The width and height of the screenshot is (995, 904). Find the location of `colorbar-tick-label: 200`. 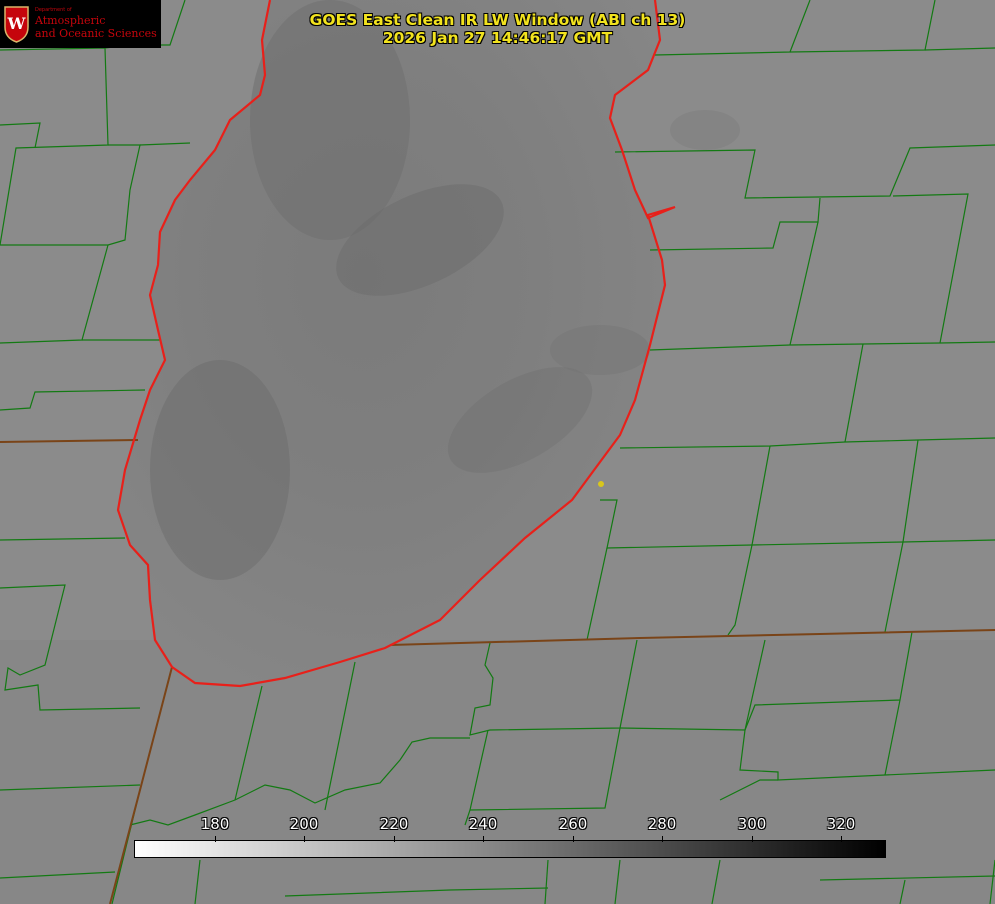

colorbar-tick-label: 200 is located at coordinates (304, 824).